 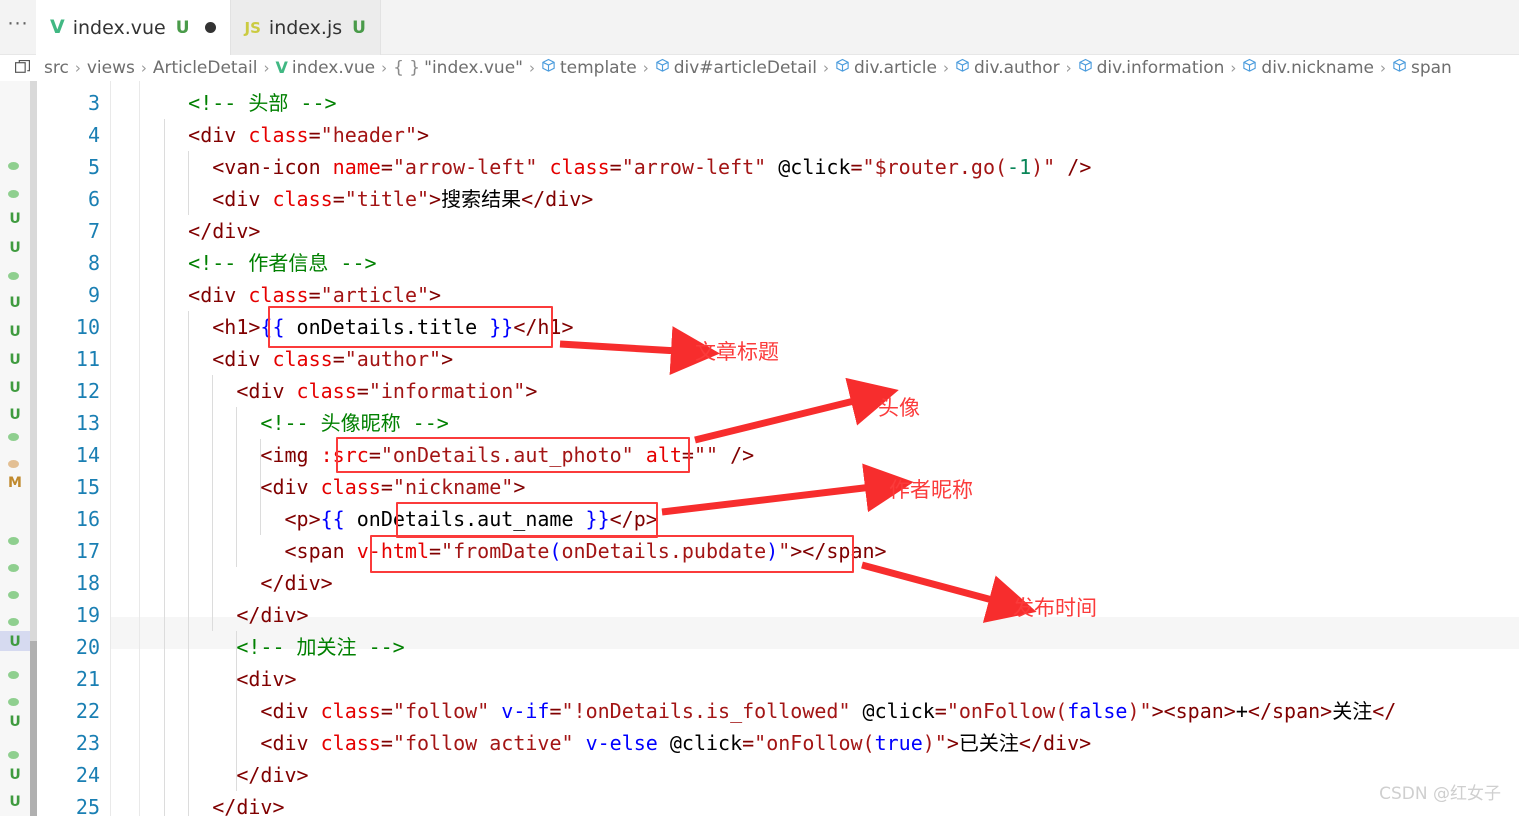 I want to click on breadcrumb-item-label: div.author, so click(x=1016, y=67).